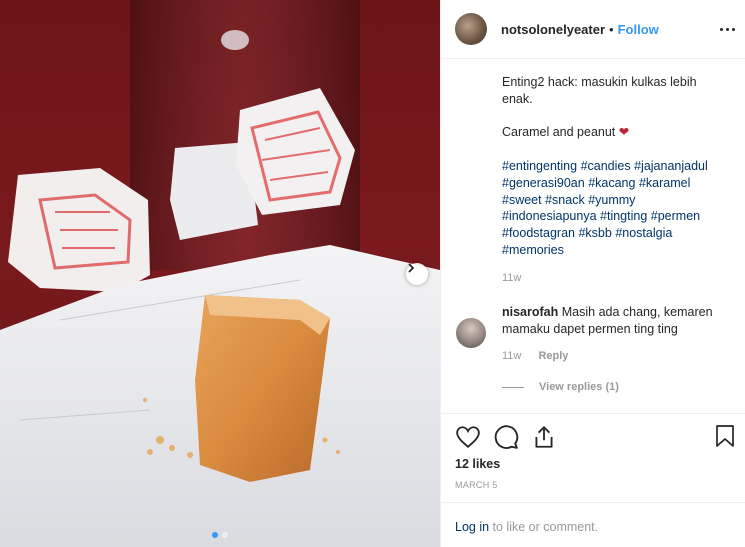 This screenshot has height=547, width=745. I want to click on caption-line-1: Enting2 hack: masukin kulkas lebih enak., so click(599, 90).